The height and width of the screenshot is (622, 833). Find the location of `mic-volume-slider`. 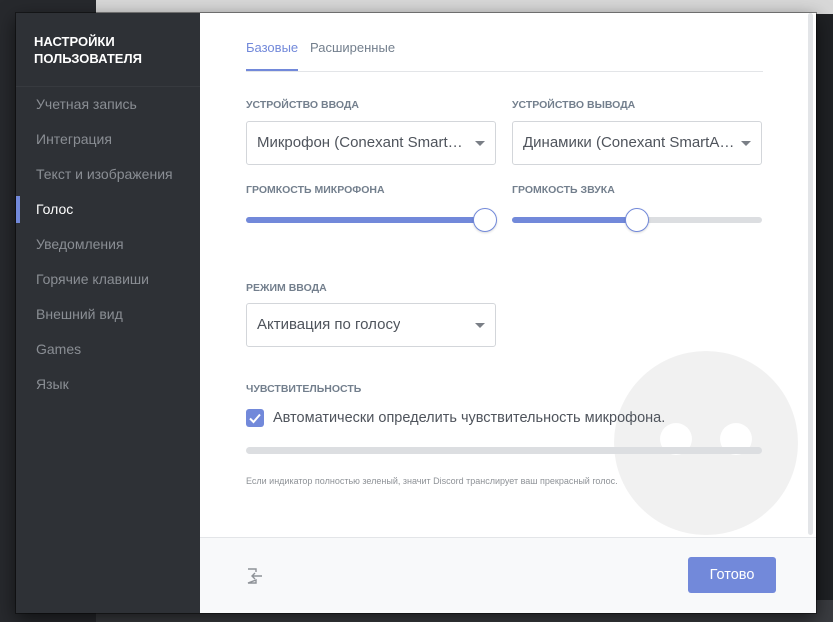

mic-volume-slider is located at coordinates (371, 220).